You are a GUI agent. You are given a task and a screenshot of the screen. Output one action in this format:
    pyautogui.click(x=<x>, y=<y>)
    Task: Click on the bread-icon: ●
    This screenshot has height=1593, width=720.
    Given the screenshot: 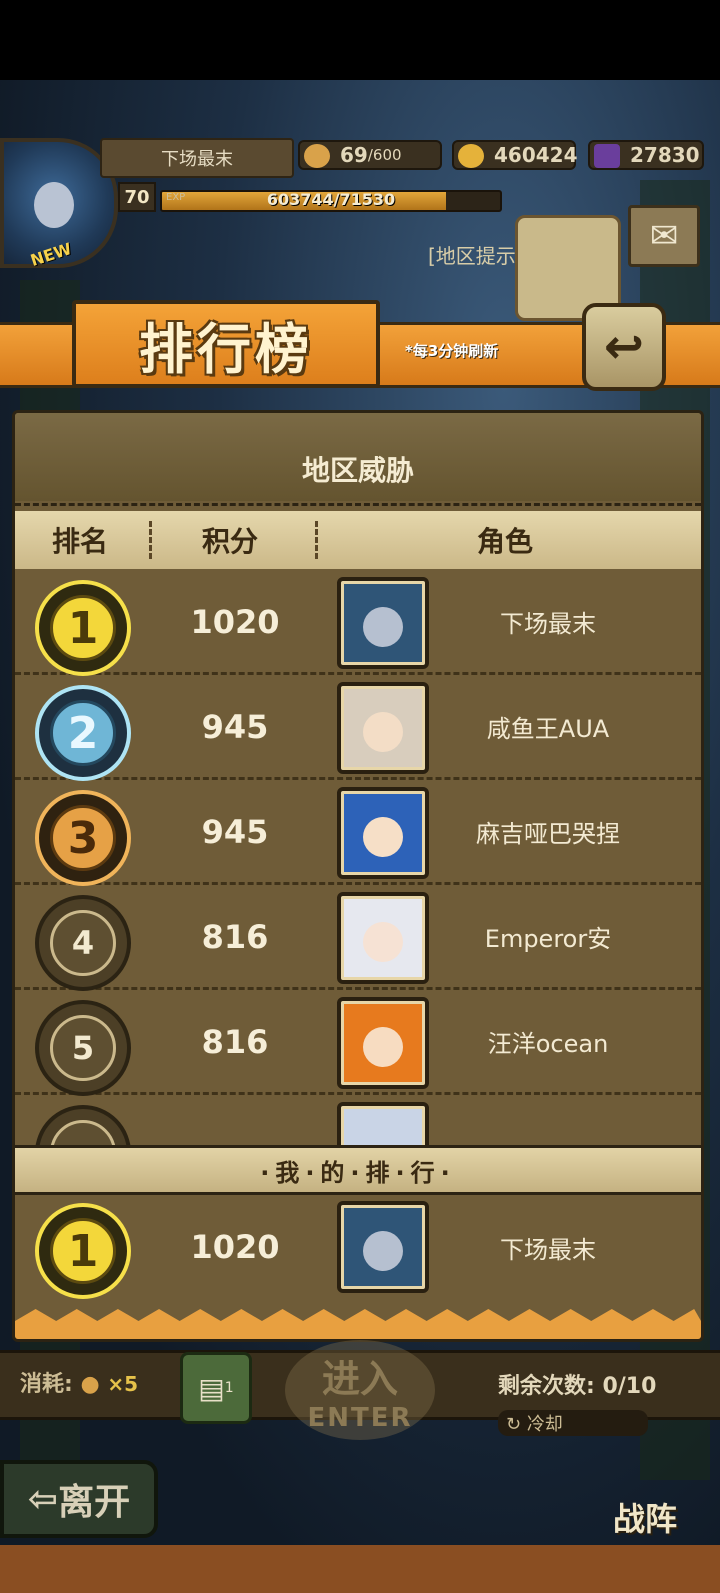 What is the action you would take?
    pyautogui.click(x=90, y=1384)
    